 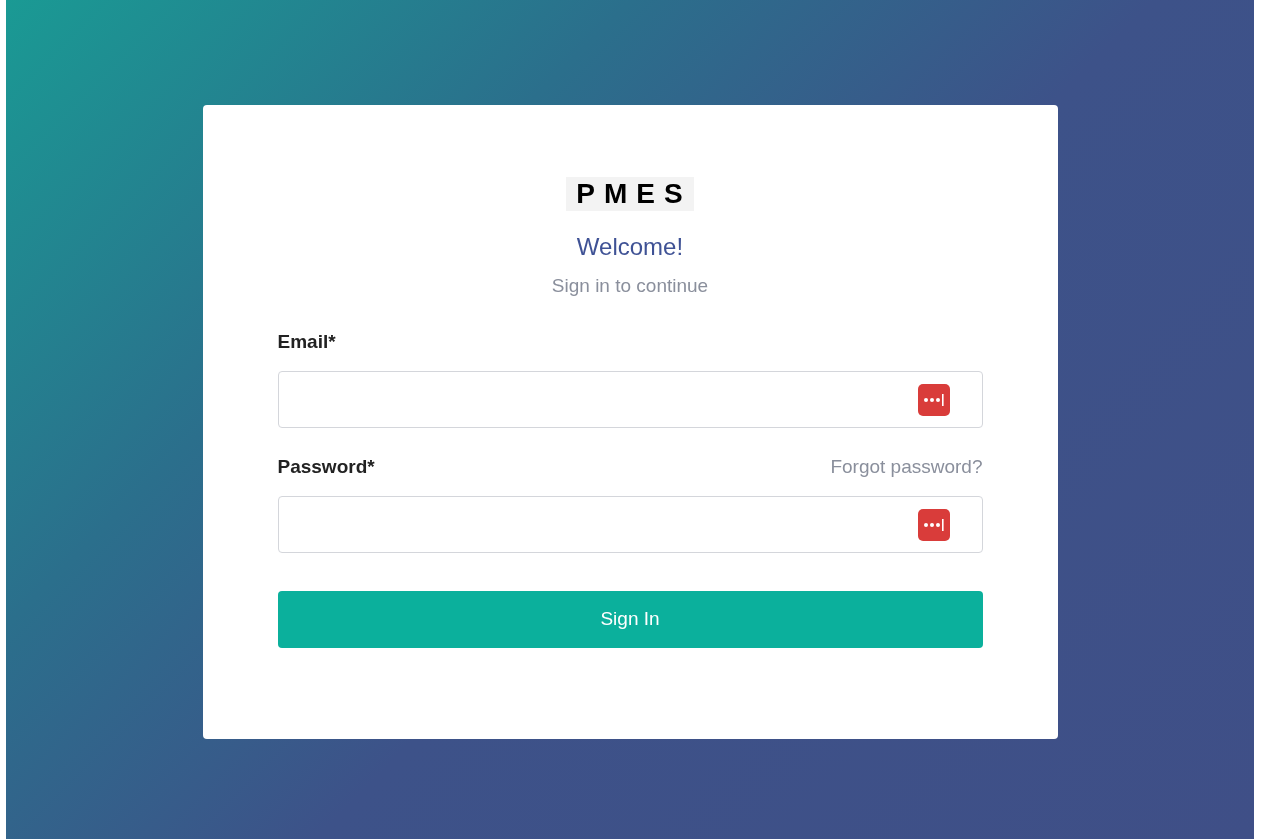 I want to click on subtitle: Sign in to continue, so click(x=630, y=286).